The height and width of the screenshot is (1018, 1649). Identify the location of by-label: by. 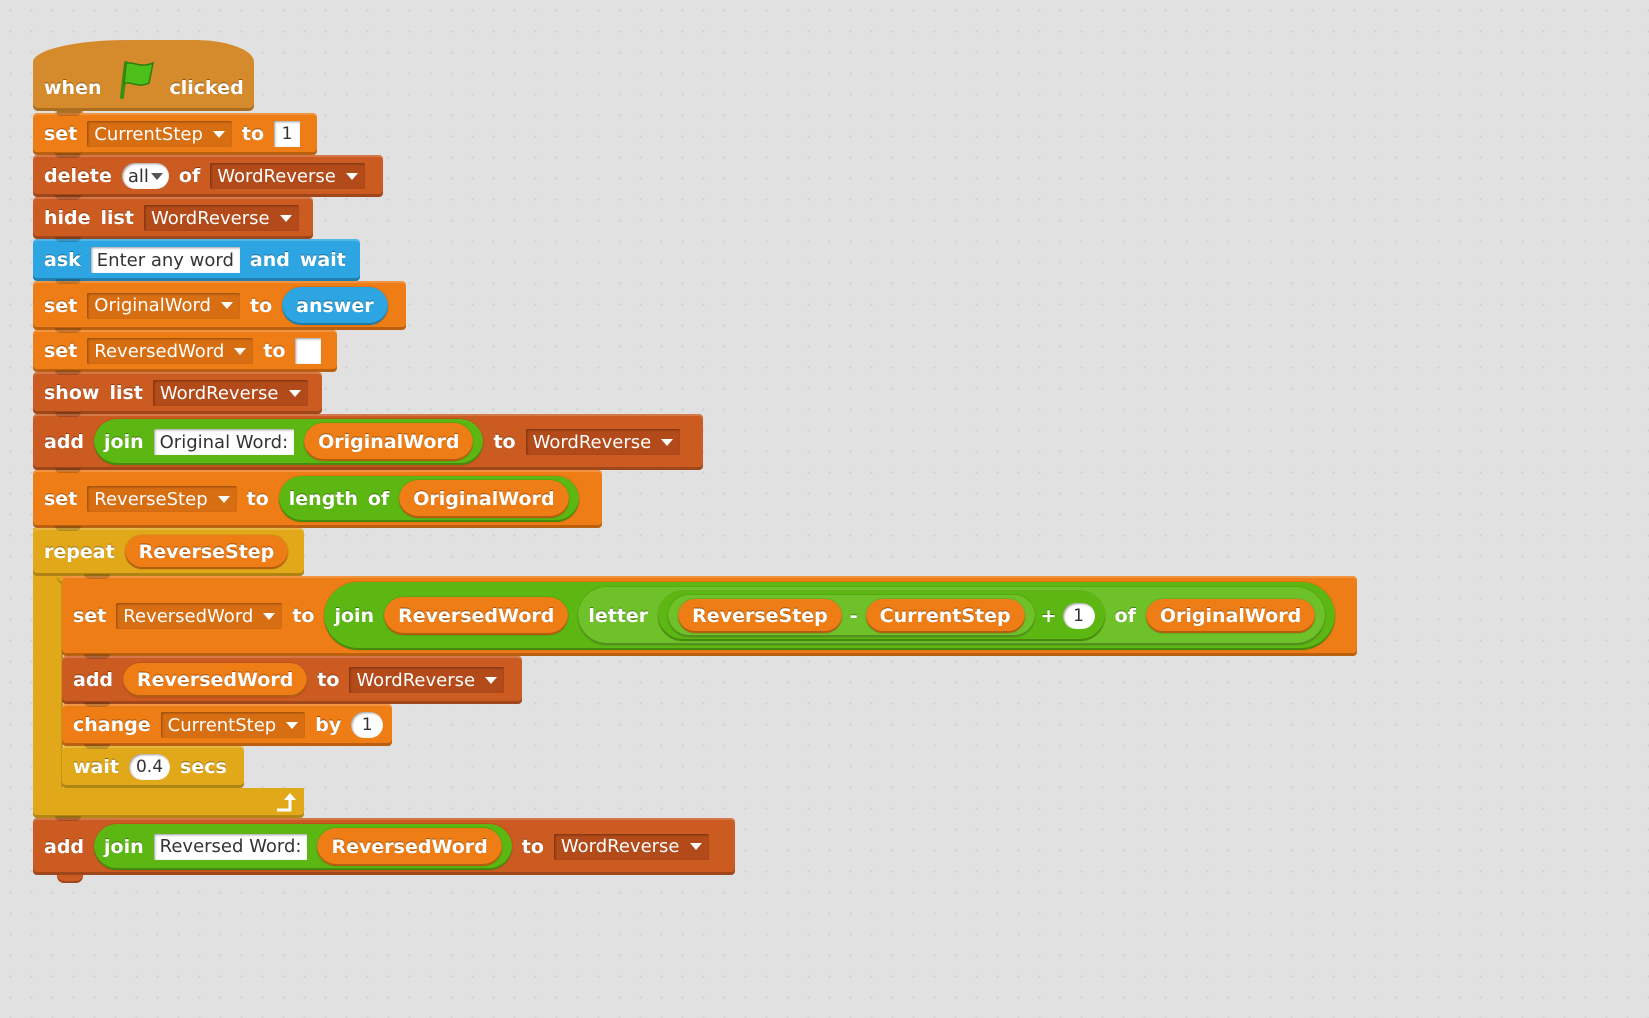
(328, 725).